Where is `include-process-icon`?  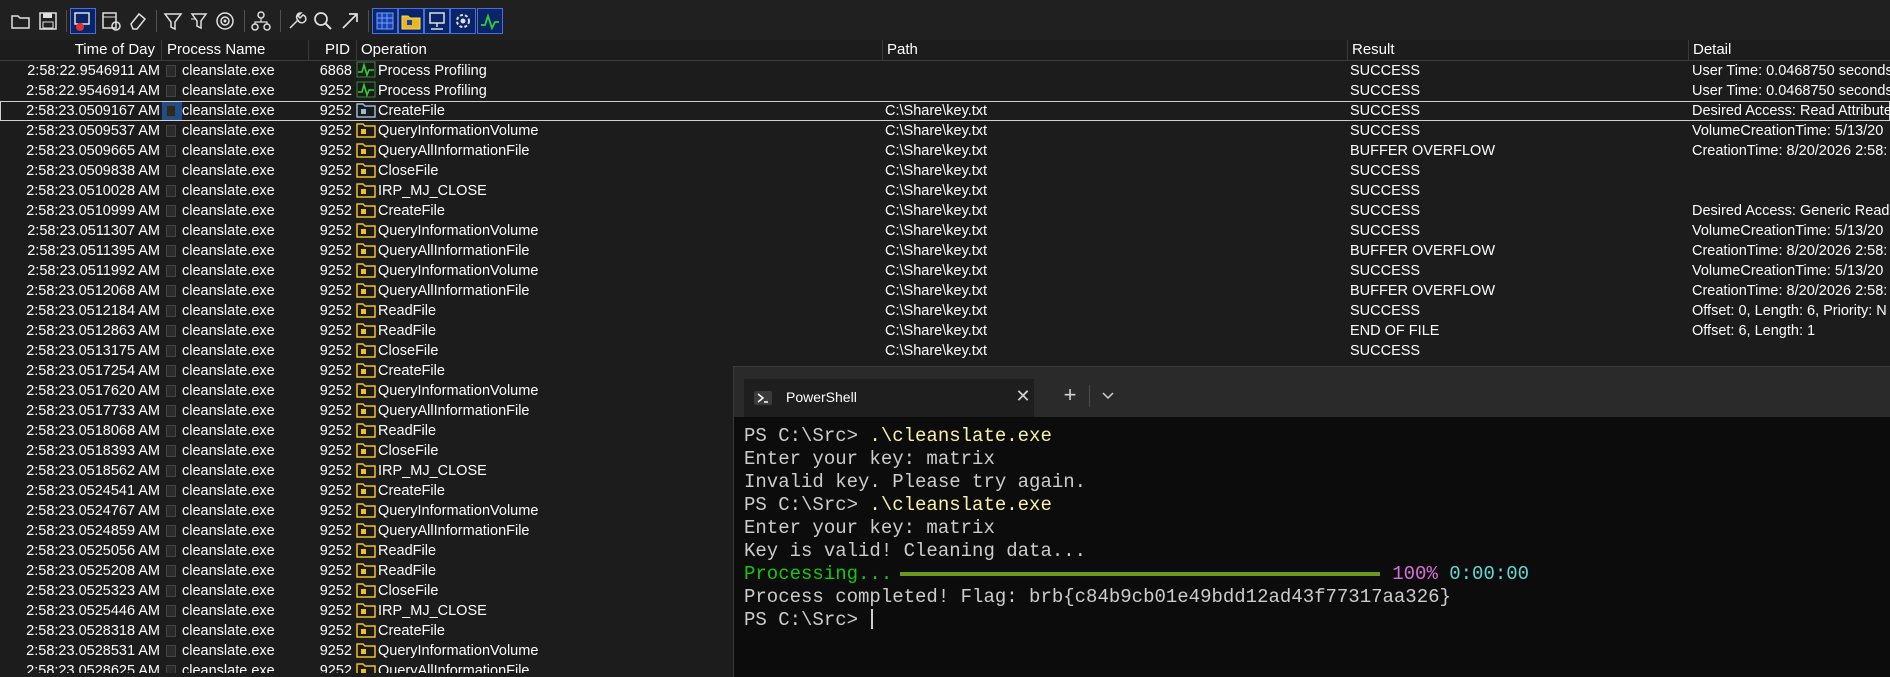 include-process-icon is located at coordinates (225, 21).